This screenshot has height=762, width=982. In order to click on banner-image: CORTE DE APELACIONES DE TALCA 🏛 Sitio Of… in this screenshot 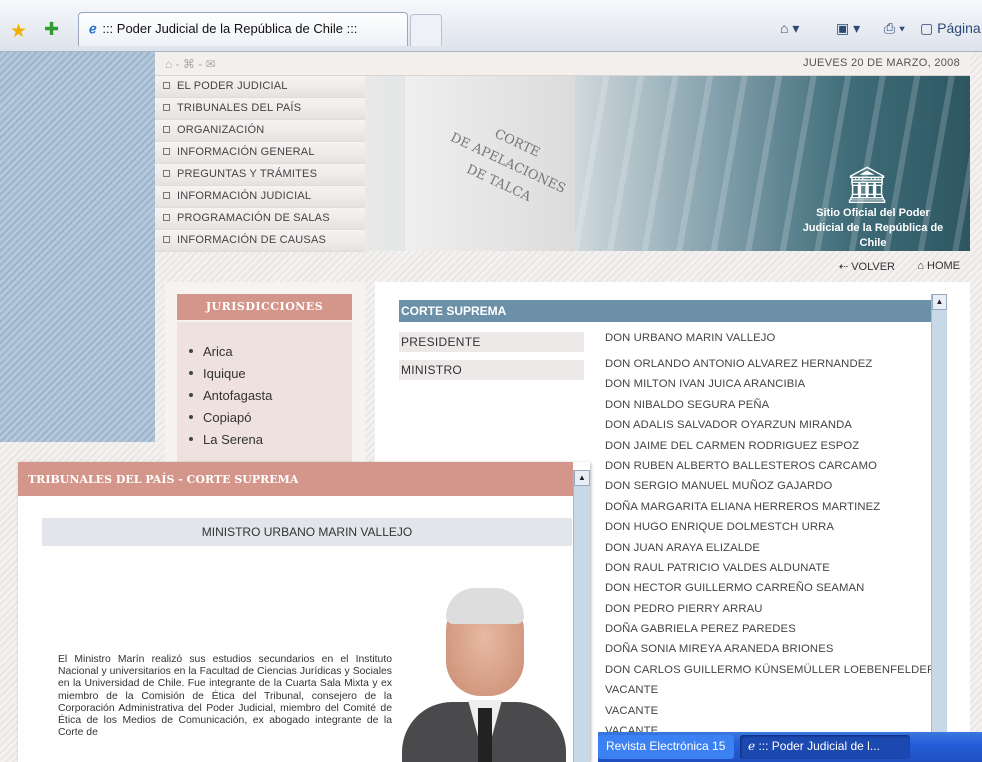, I will do `click(667, 163)`.